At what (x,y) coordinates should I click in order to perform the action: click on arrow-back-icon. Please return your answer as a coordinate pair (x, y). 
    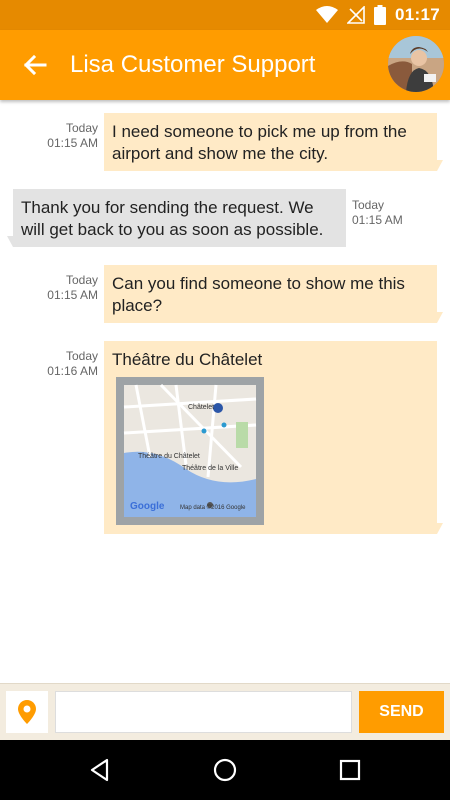
    Looking at the image, I should click on (35, 65).